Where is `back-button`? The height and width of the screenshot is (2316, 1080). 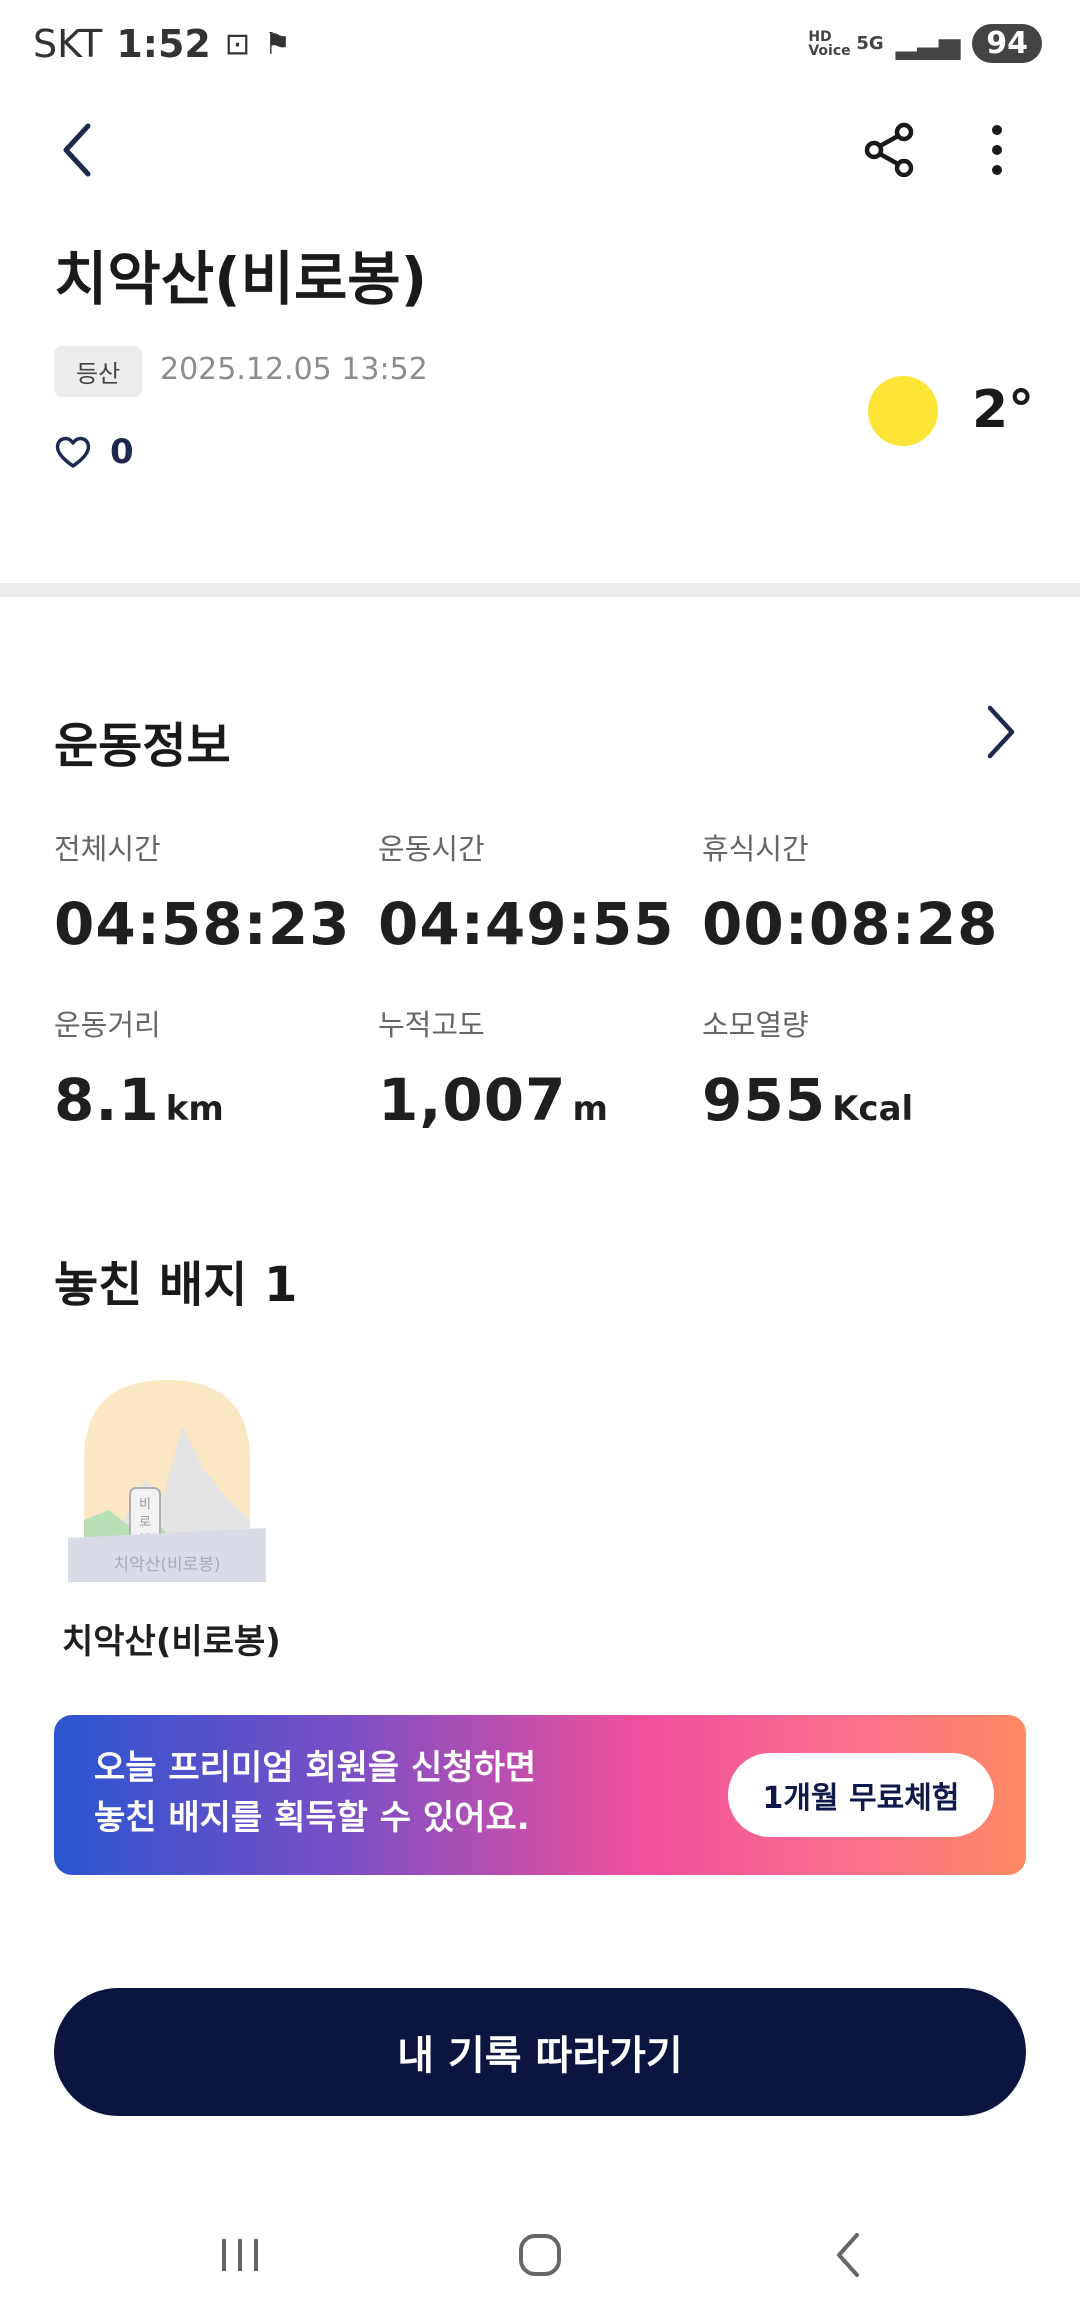
back-button is located at coordinates (78, 150).